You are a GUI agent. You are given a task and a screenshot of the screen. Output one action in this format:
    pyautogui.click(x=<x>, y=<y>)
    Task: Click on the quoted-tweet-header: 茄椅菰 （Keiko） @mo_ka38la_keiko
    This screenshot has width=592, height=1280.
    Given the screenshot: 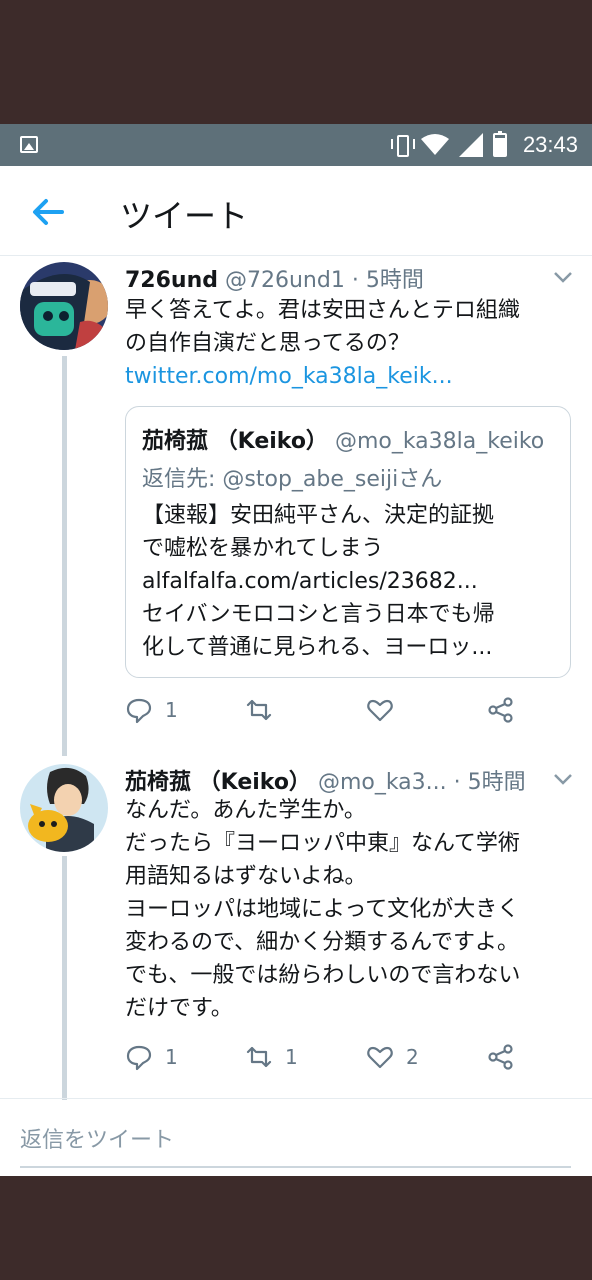 What is the action you would take?
    pyautogui.click(x=343, y=439)
    